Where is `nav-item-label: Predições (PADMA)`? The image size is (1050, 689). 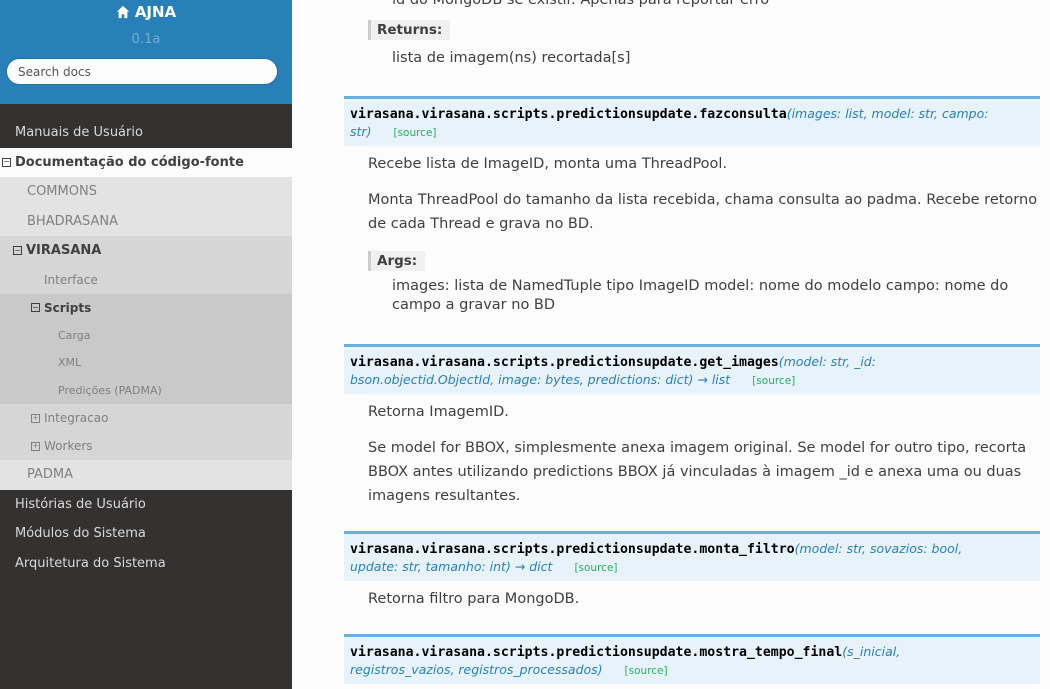
nav-item-label: Predições (PADMA) is located at coordinates (110, 390).